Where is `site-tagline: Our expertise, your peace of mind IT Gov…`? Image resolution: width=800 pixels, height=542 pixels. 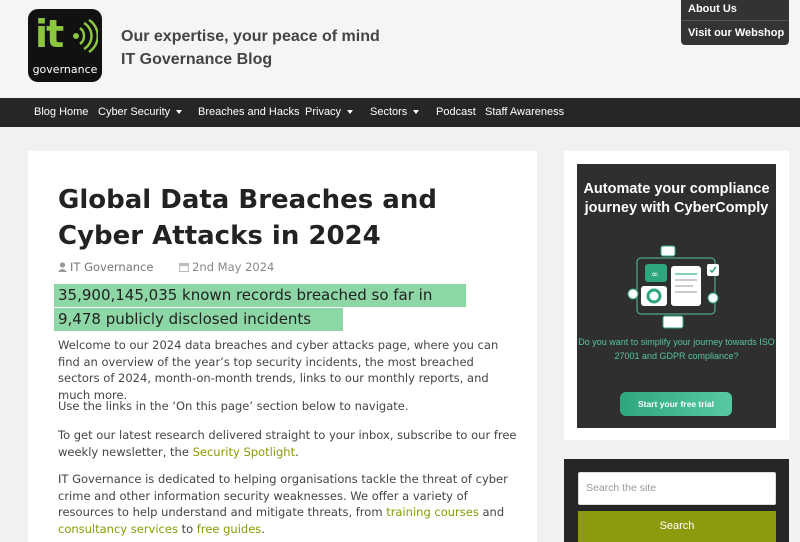
site-tagline: Our expertise, your peace of mind IT Gov… is located at coordinates (250, 48).